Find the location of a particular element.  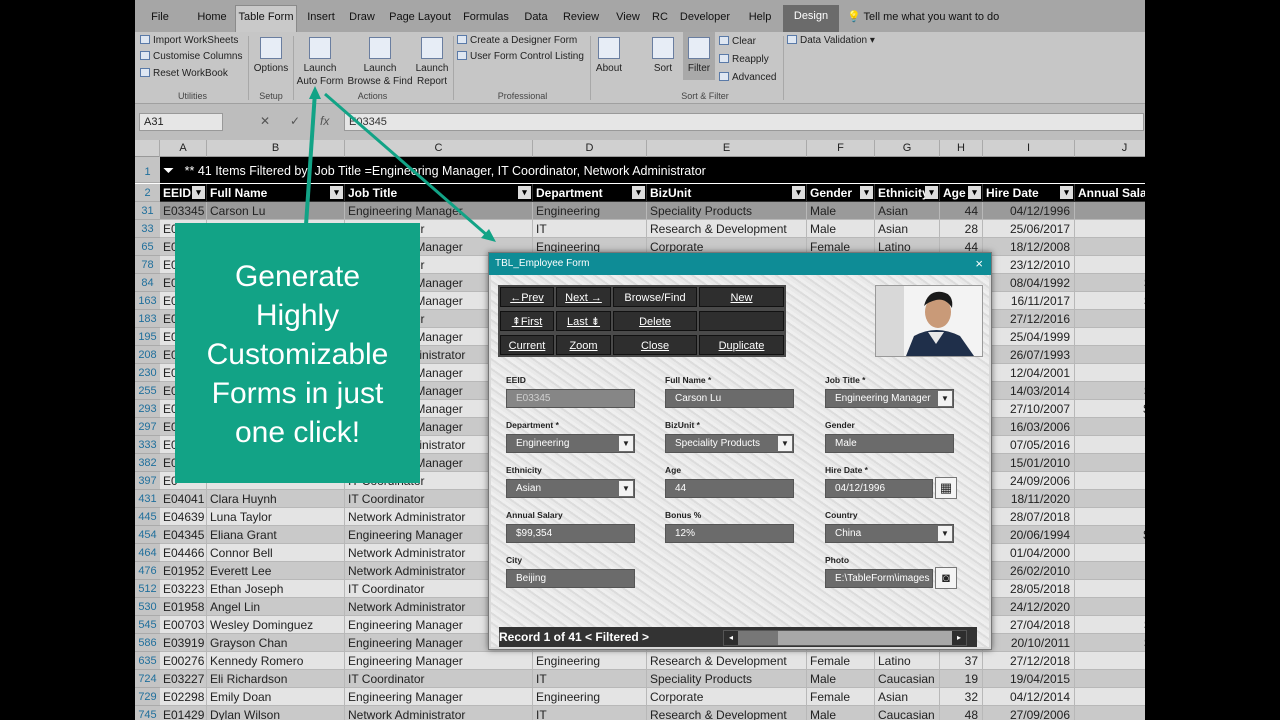

camera-icon: ◙ is located at coordinates (946, 578).